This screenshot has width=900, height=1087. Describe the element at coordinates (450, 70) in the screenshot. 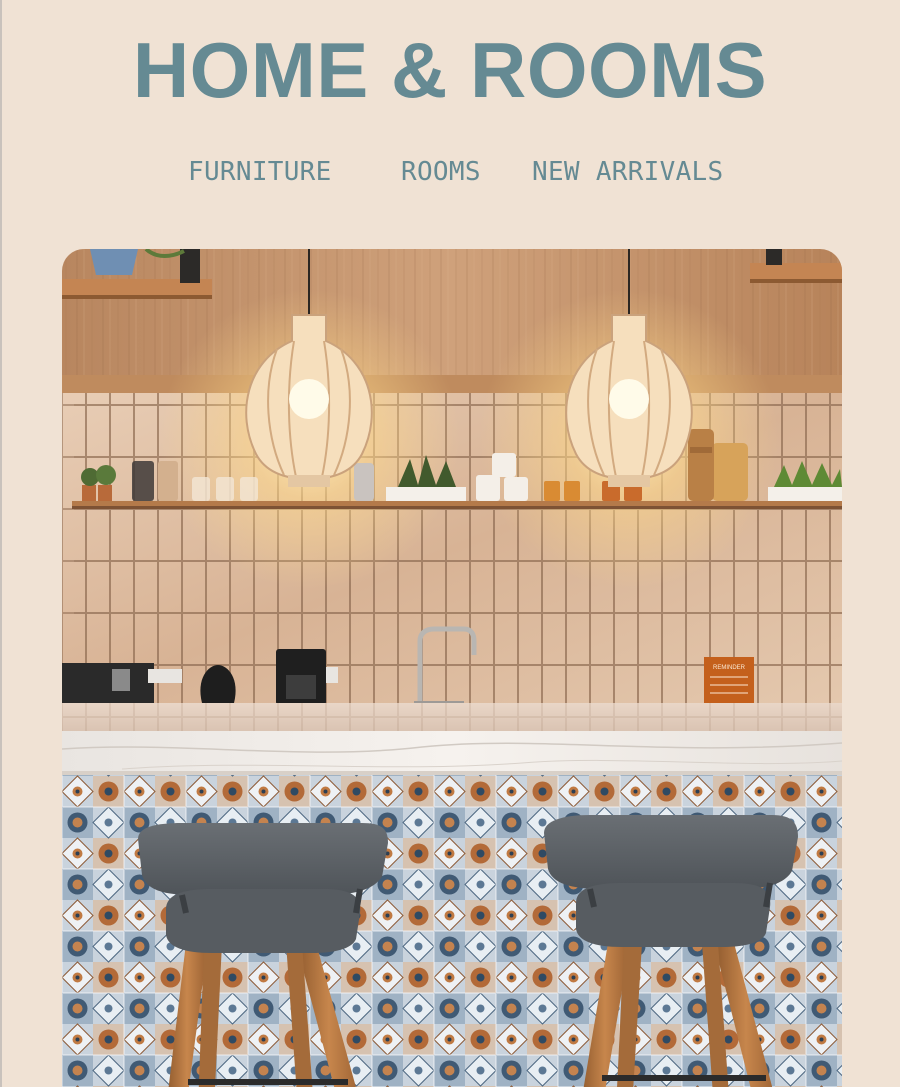

I see `site-title: HOME & ROOMS` at that location.